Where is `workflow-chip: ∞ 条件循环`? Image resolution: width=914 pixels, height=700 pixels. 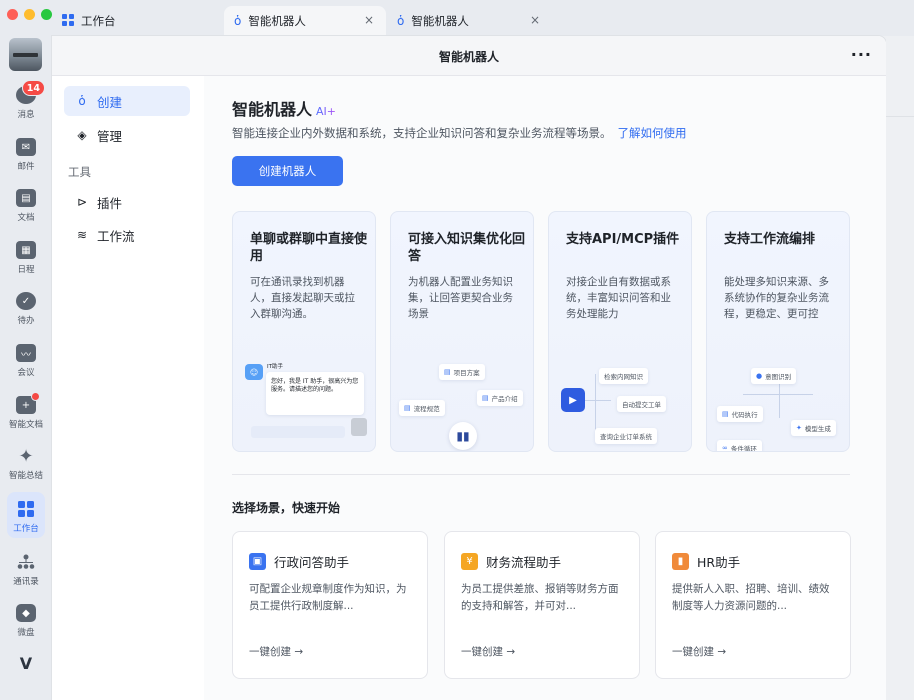
workflow-chip: ∞ 条件循环 is located at coordinates (739, 446).